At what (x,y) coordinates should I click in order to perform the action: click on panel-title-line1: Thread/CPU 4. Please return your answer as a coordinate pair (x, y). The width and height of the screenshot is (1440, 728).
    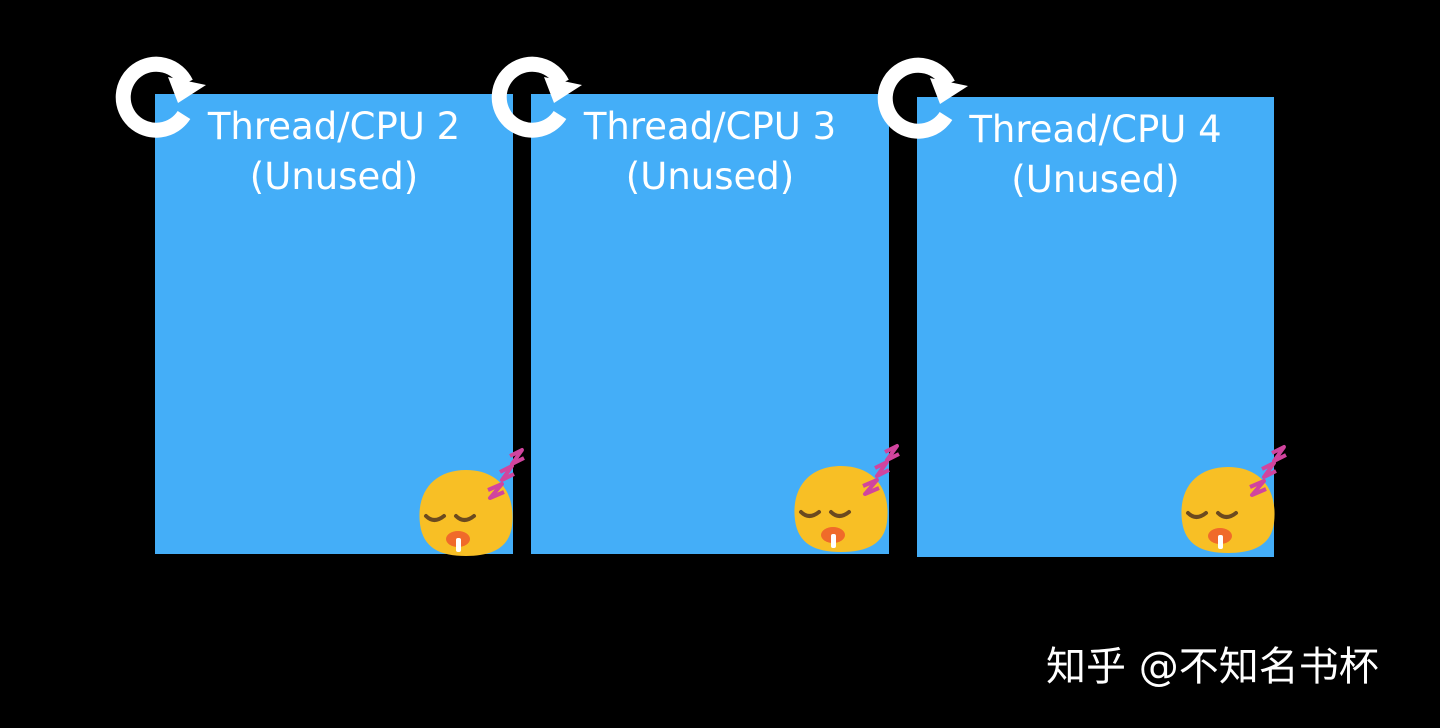
    Looking at the image, I should click on (1095, 129).